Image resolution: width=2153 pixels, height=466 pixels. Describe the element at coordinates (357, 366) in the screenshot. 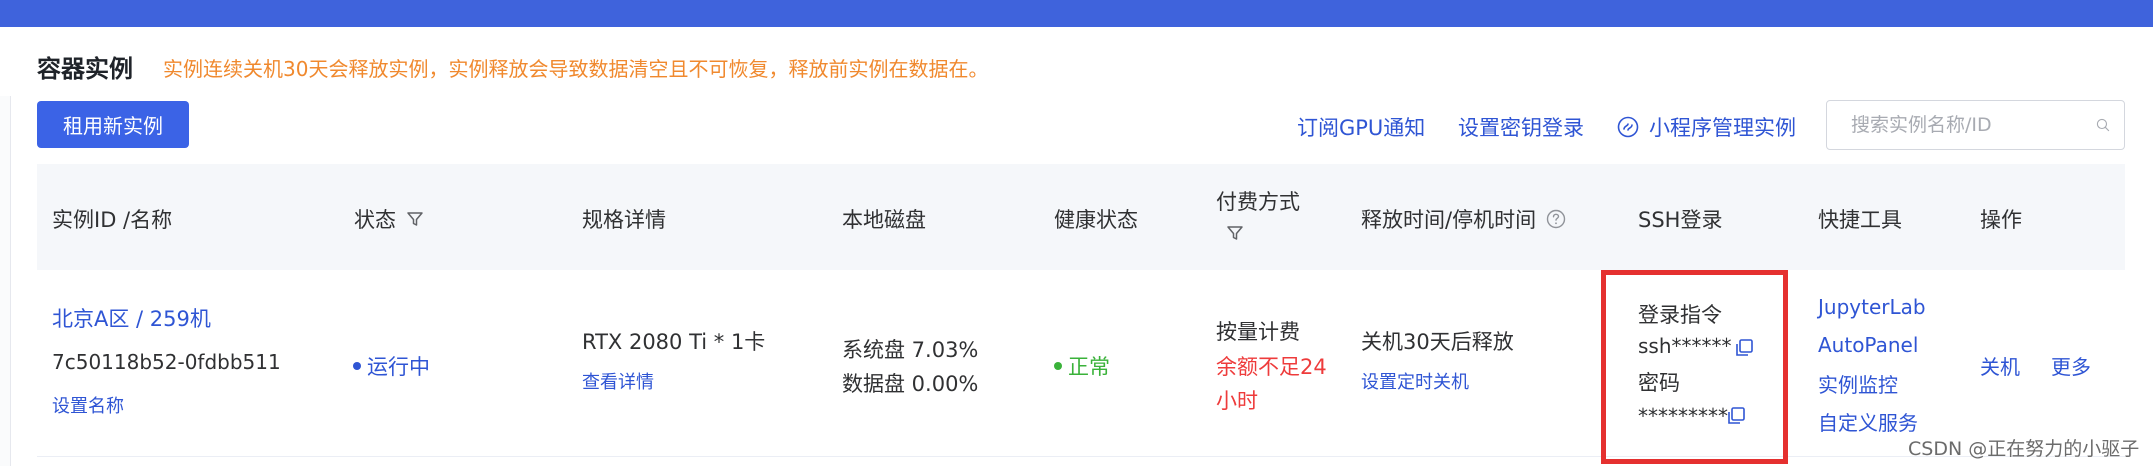

I see `status-dot` at that location.